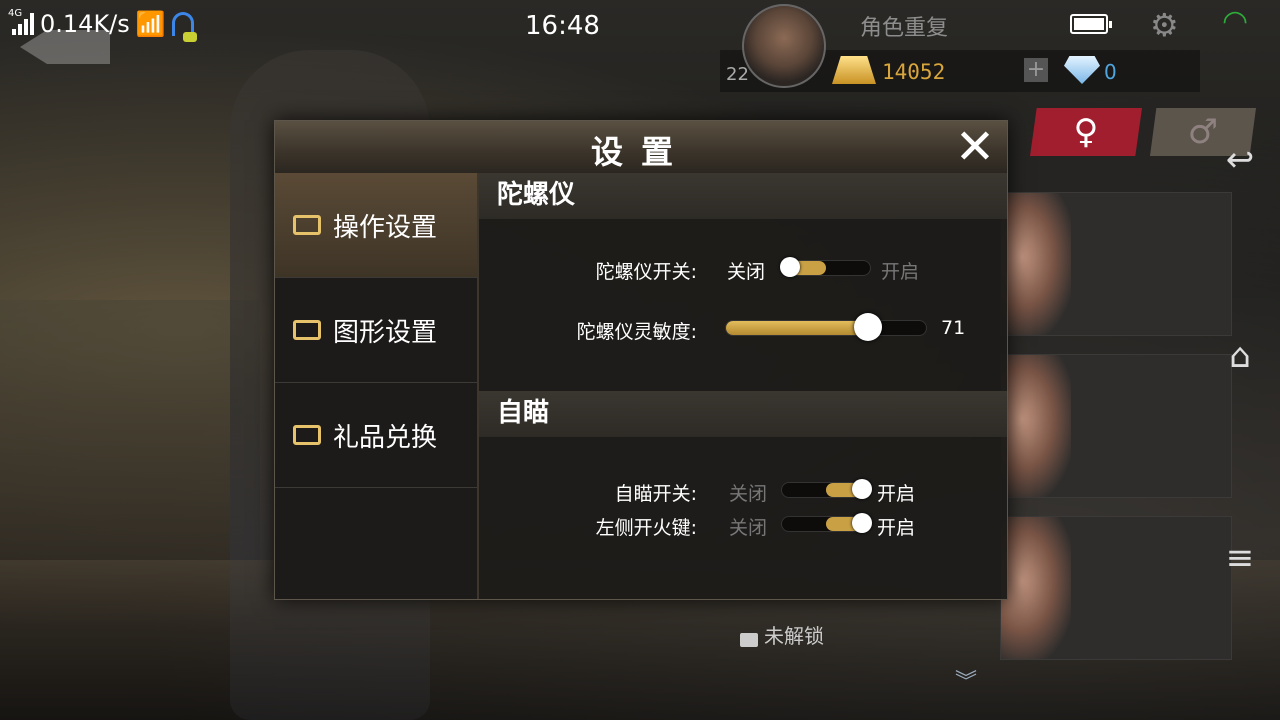  I want to click on gyro-sensitivity-label: 陀螺仪灵敏度:, so click(636, 332).